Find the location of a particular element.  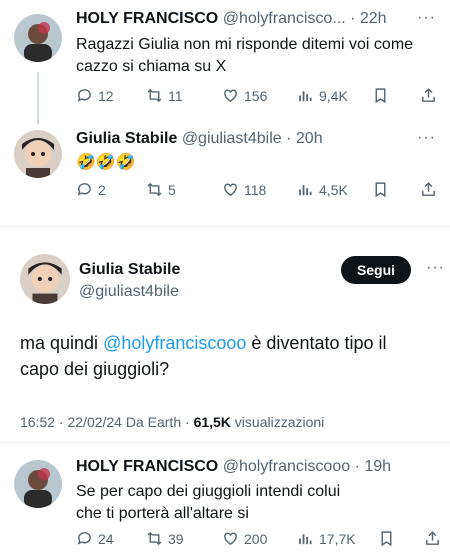

tweet-time: · 20h is located at coordinates (304, 138).